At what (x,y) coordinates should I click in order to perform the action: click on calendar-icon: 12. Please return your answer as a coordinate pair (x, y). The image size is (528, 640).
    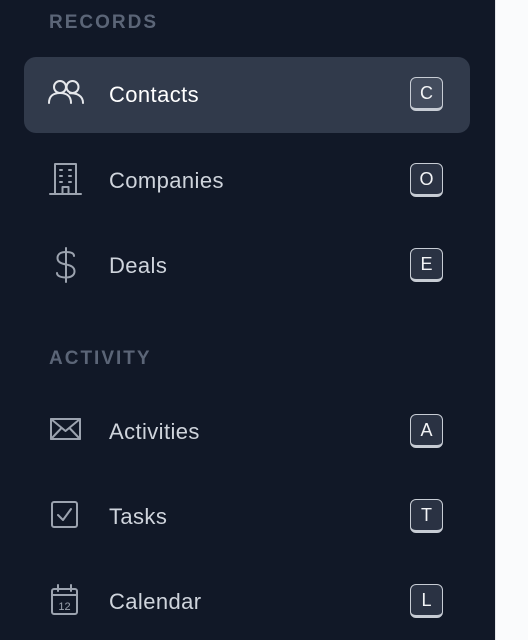
    Looking at the image, I should click on (66, 601).